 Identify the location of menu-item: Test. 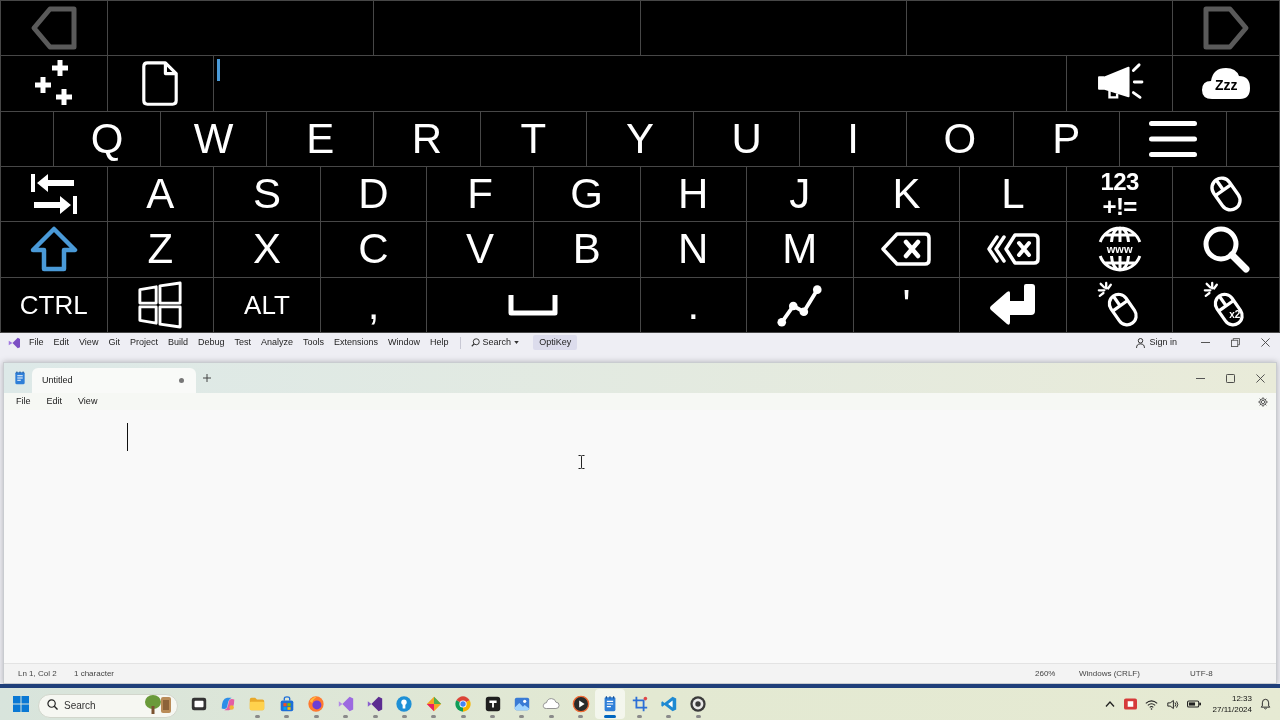
(242, 342).